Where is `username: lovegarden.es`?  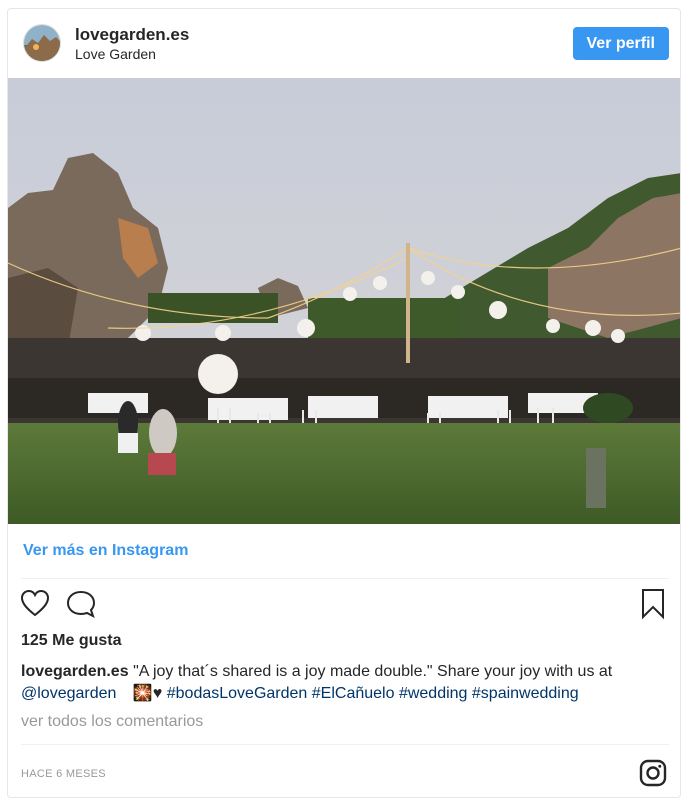
username: lovegarden.es is located at coordinates (132, 35).